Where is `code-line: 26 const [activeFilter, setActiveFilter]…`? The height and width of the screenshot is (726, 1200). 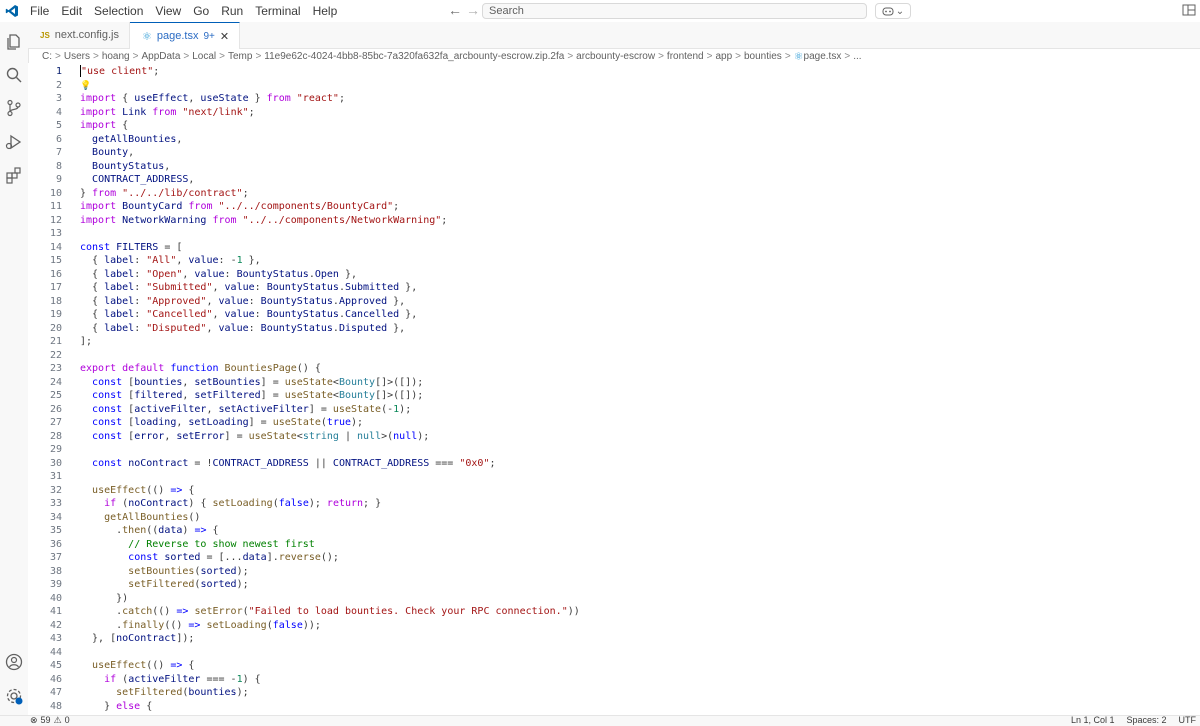 code-line: 26 const [activeFilter, setActiveFilter]… is located at coordinates (219, 410).